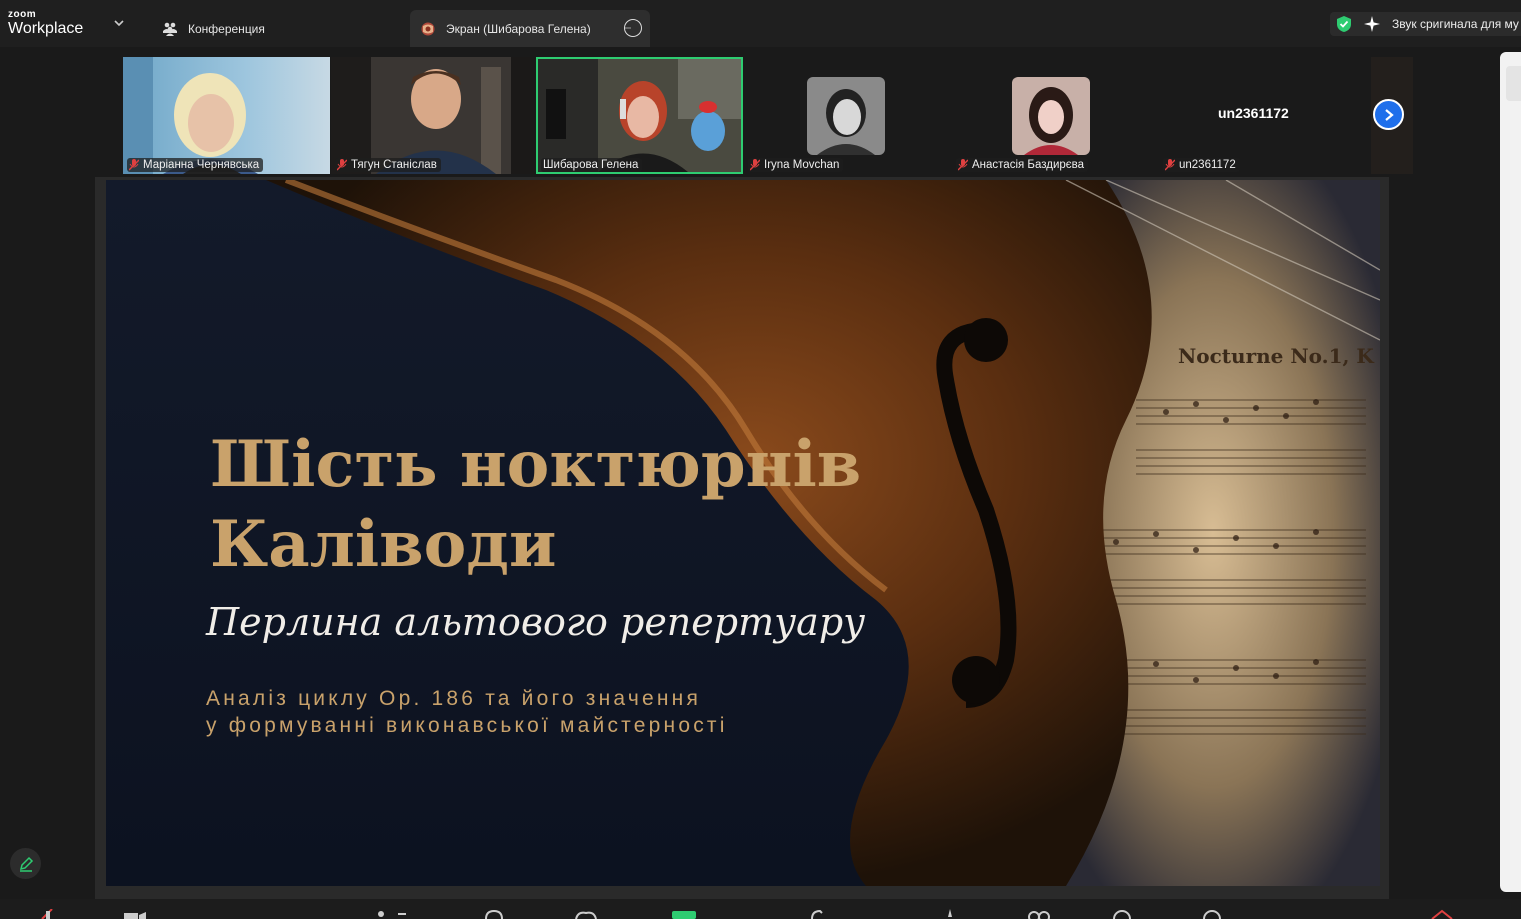  What do you see at coordinates (1038, 914) in the screenshot?
I see `apps-icon` at bounding box center [1038, 914].